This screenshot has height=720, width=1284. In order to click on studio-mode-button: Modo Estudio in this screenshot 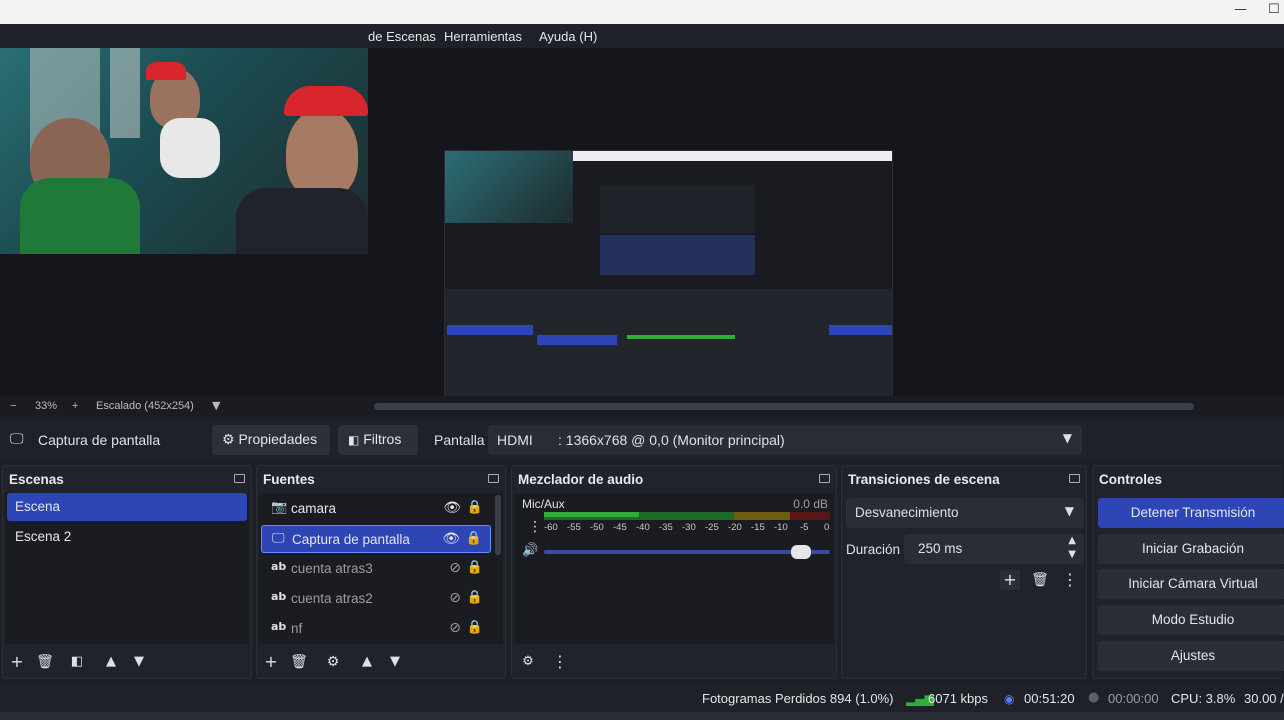, I will do `click(1191, 620)`.